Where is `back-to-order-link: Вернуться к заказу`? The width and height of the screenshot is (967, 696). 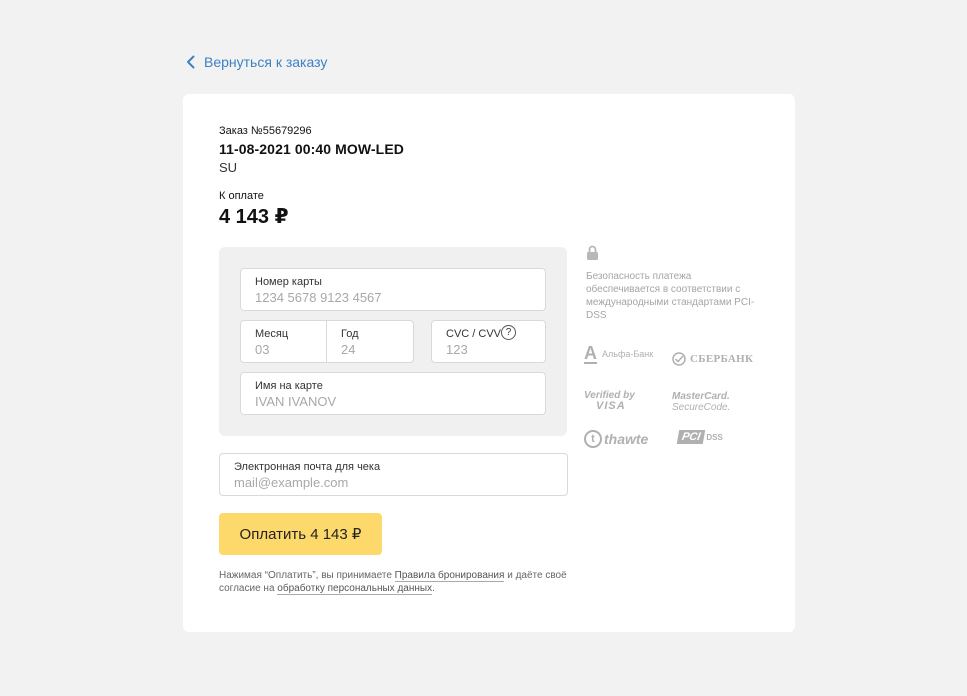 back-to-order-link: Вернуться к заказу is located at coordinates (256, 62).